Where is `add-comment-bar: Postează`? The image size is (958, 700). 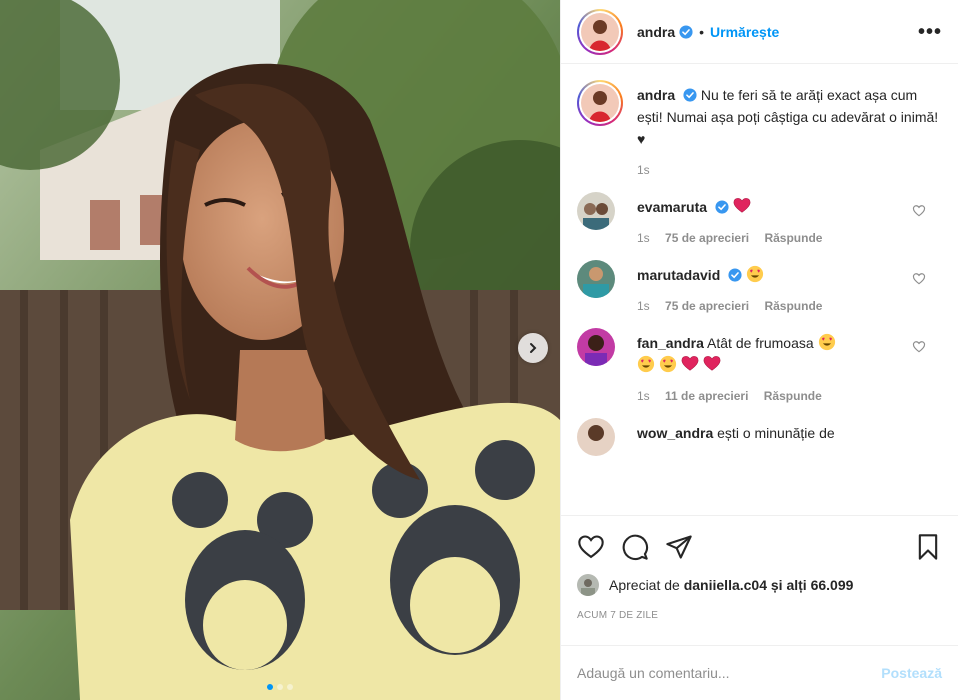
add-comment-bar: Postează is located at coordinates (759, 672).